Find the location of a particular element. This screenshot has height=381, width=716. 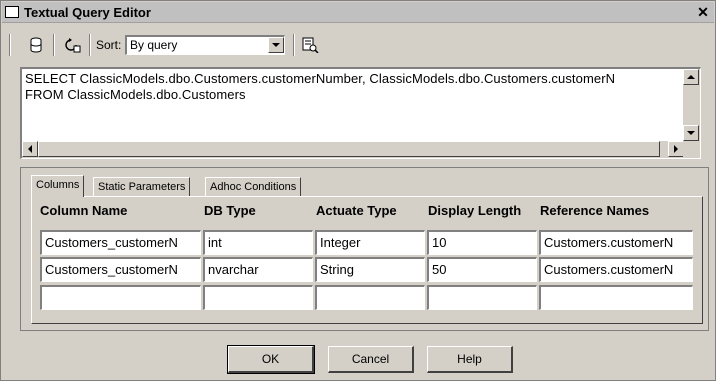

sort-value: By query is located at coordinates (154, 45).